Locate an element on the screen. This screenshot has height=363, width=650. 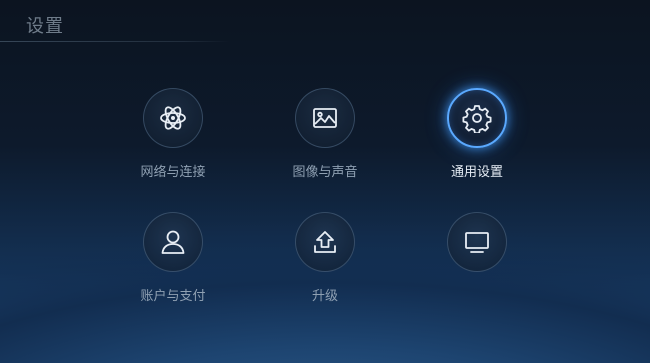
menu-item-general-settings: 通用设置 is located at coordinates (477, 138).